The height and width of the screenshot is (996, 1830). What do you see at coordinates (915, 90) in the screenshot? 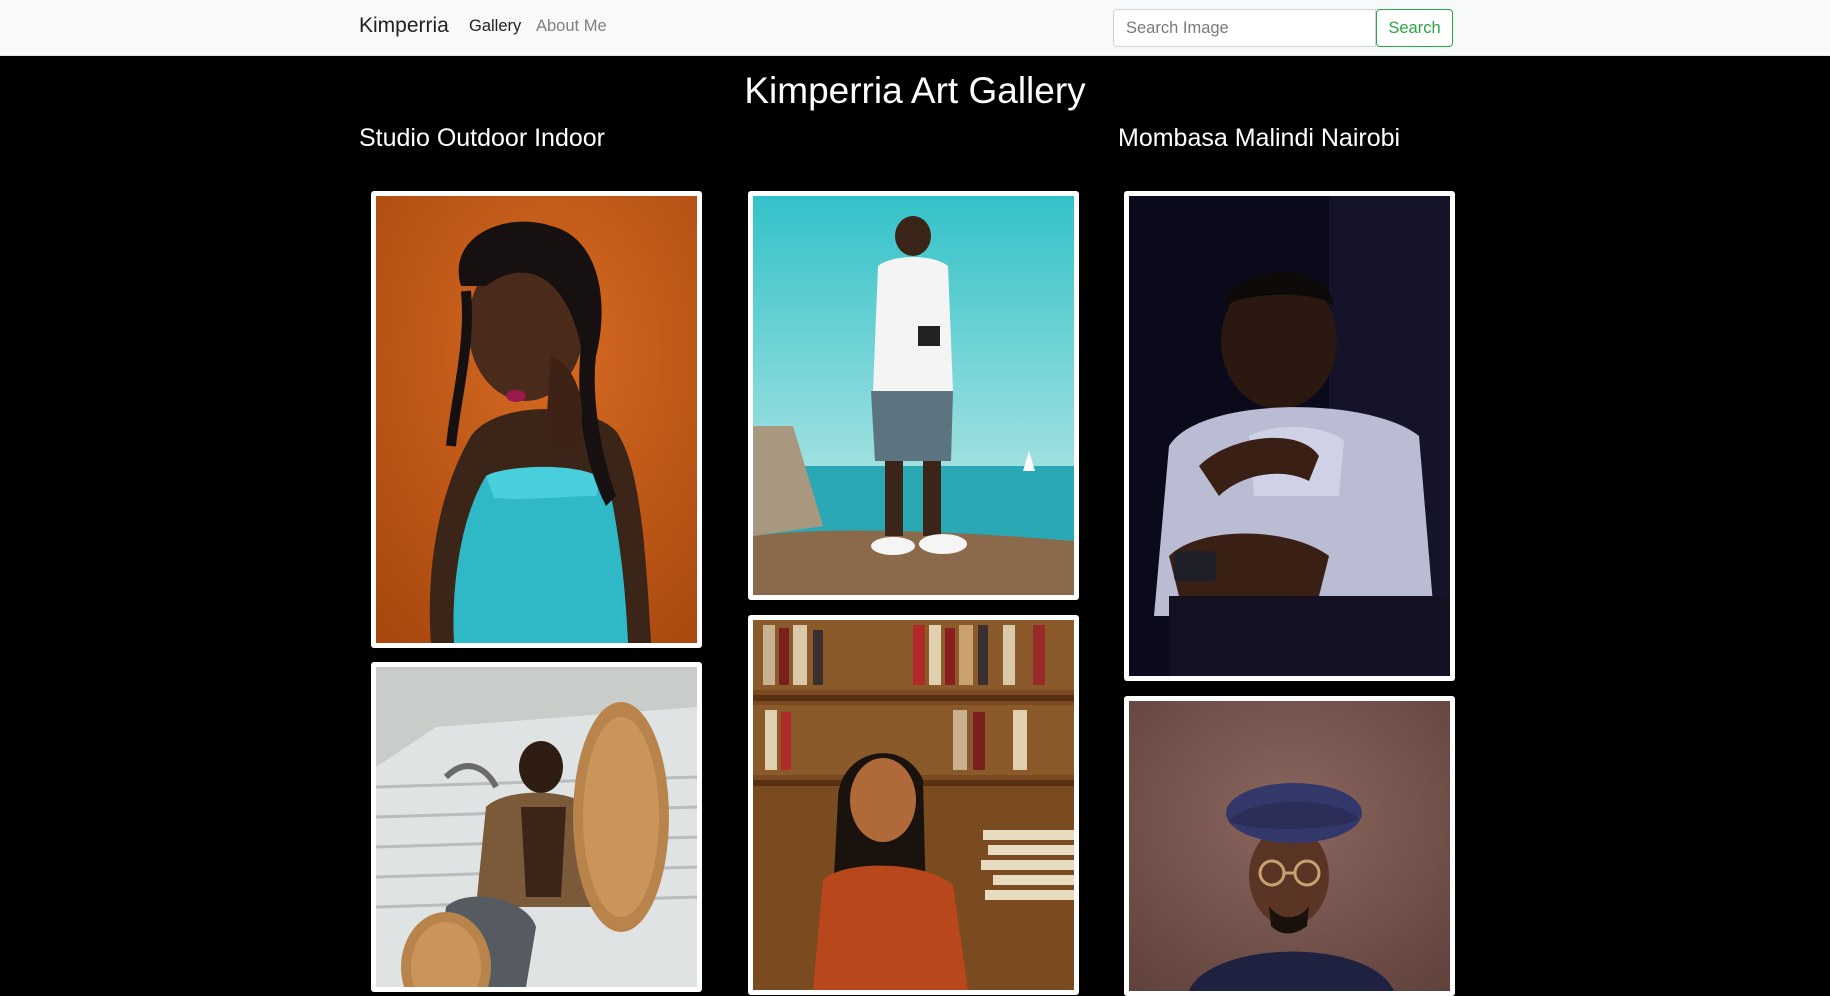
I see `page-title: Kimperria Art Gallery` at bounding box center [915, 90].